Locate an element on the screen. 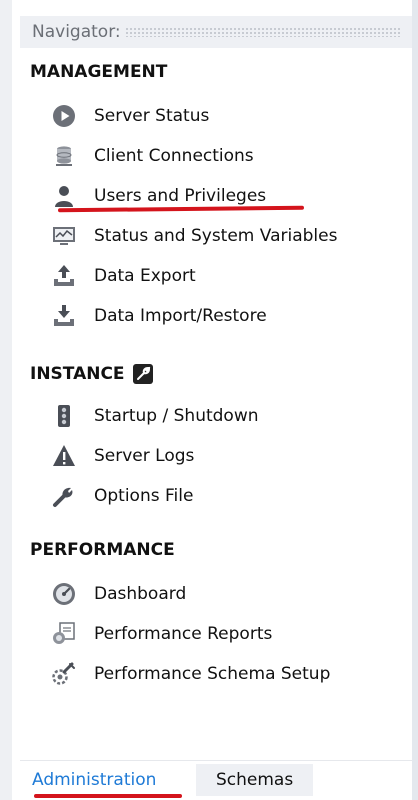 The width and height of the screenshot is (418, 800). nav-item-data-export: Data Export is located at coordinates (124, 276).